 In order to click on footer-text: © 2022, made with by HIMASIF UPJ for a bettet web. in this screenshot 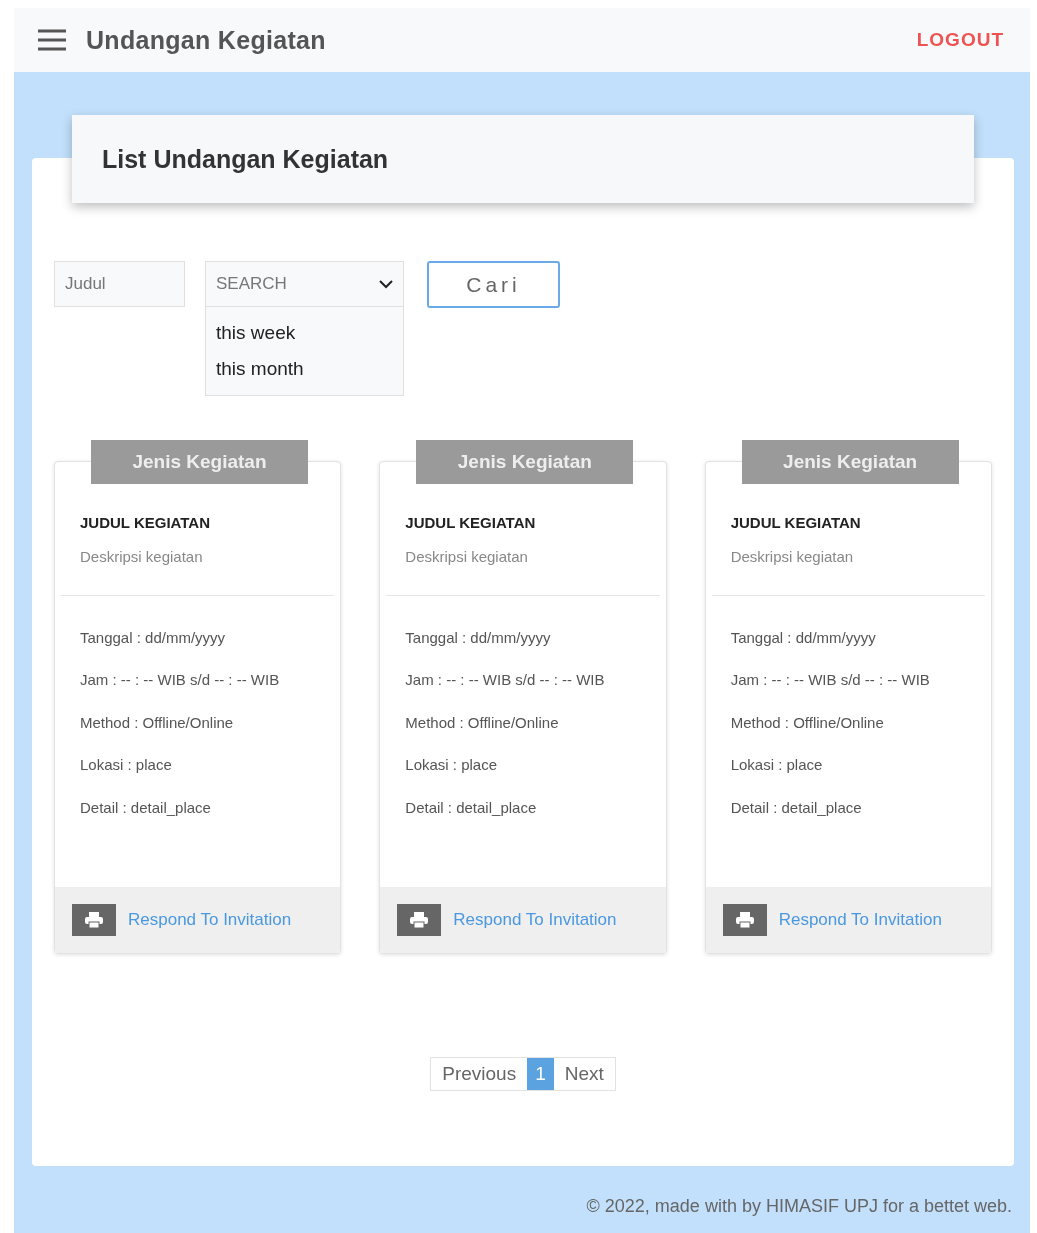, I will do `click(799, 1206)`.